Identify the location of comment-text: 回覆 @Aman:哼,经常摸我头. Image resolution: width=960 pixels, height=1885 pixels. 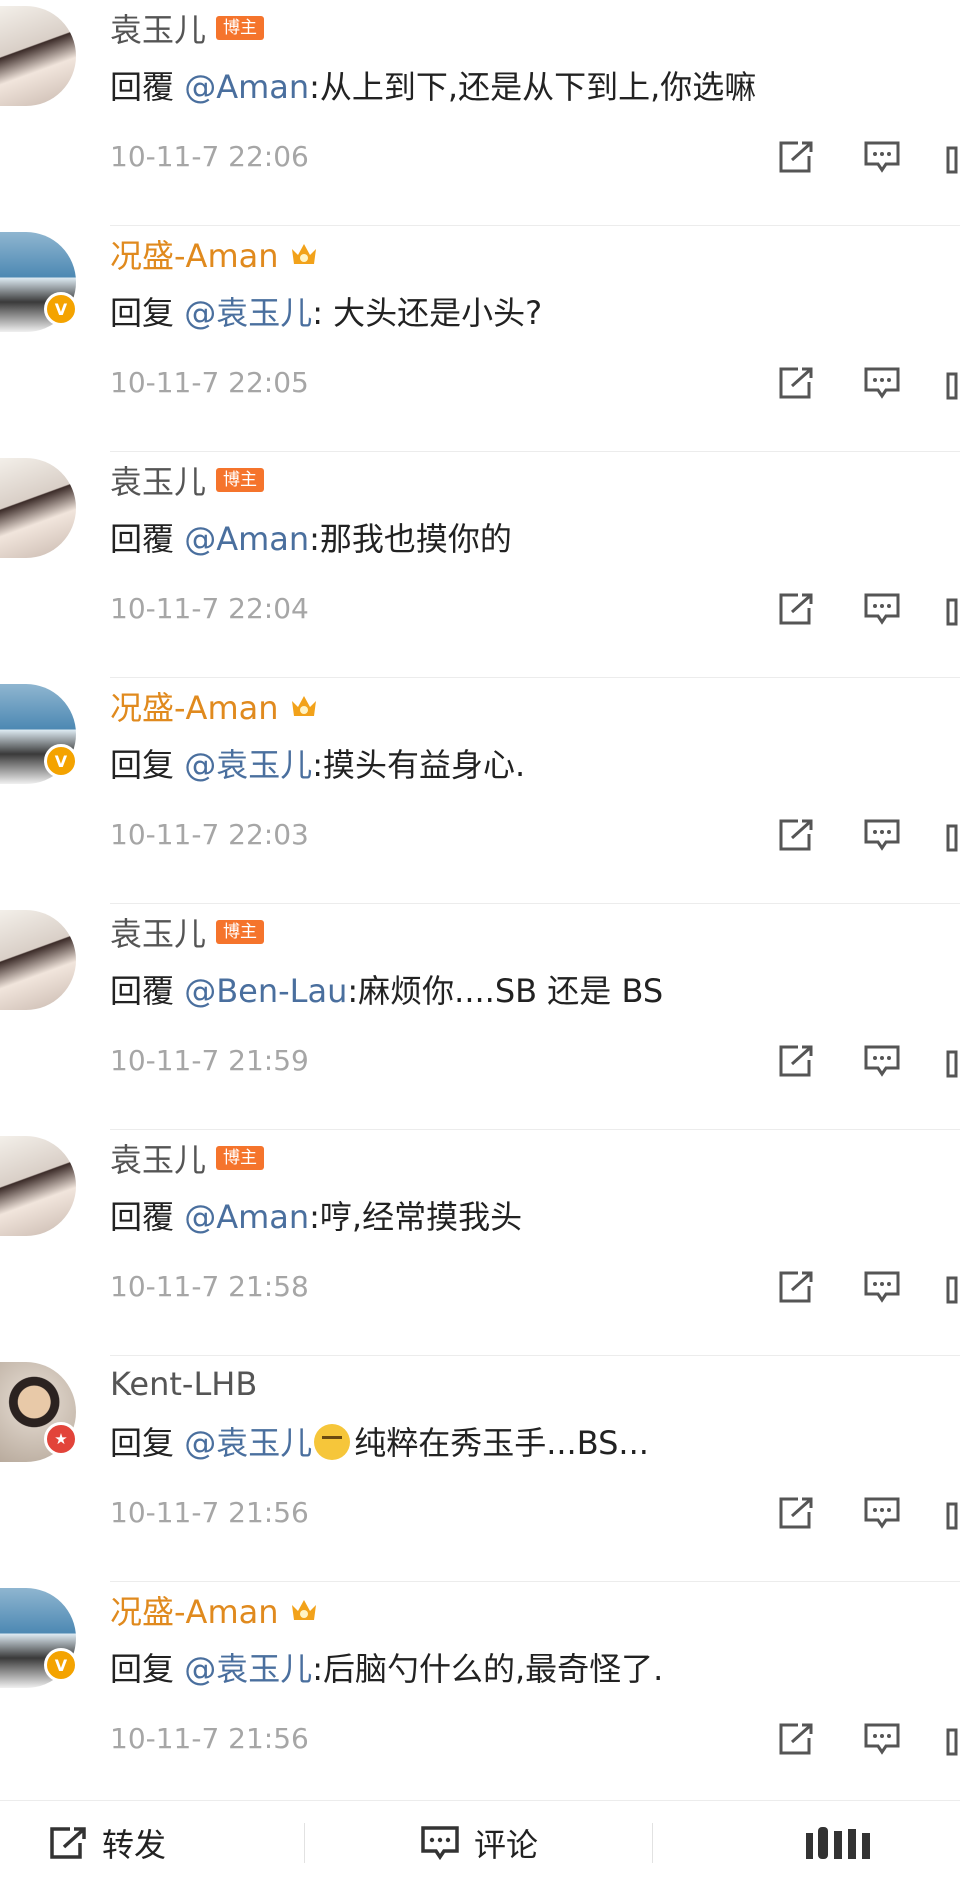
(316, 1215).